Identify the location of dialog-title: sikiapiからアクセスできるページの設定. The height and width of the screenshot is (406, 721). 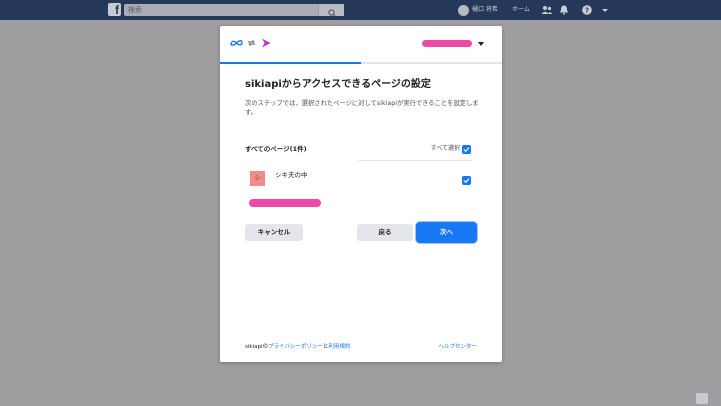
(338, 84).